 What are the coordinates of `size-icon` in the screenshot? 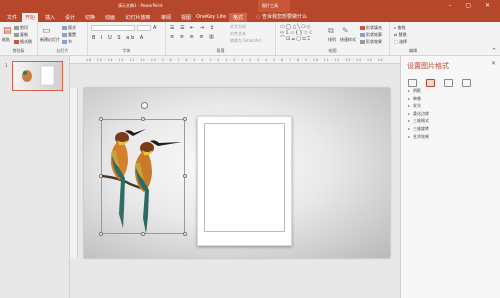 It's located at (449, 83).